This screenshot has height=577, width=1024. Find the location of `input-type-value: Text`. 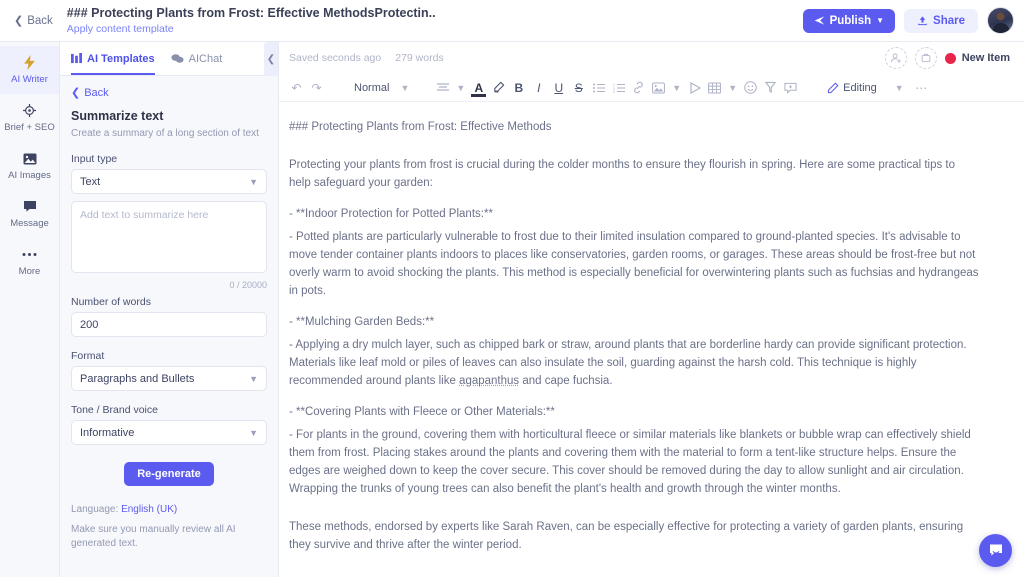

input-type-value: Text is located at coordinates (90, 181).